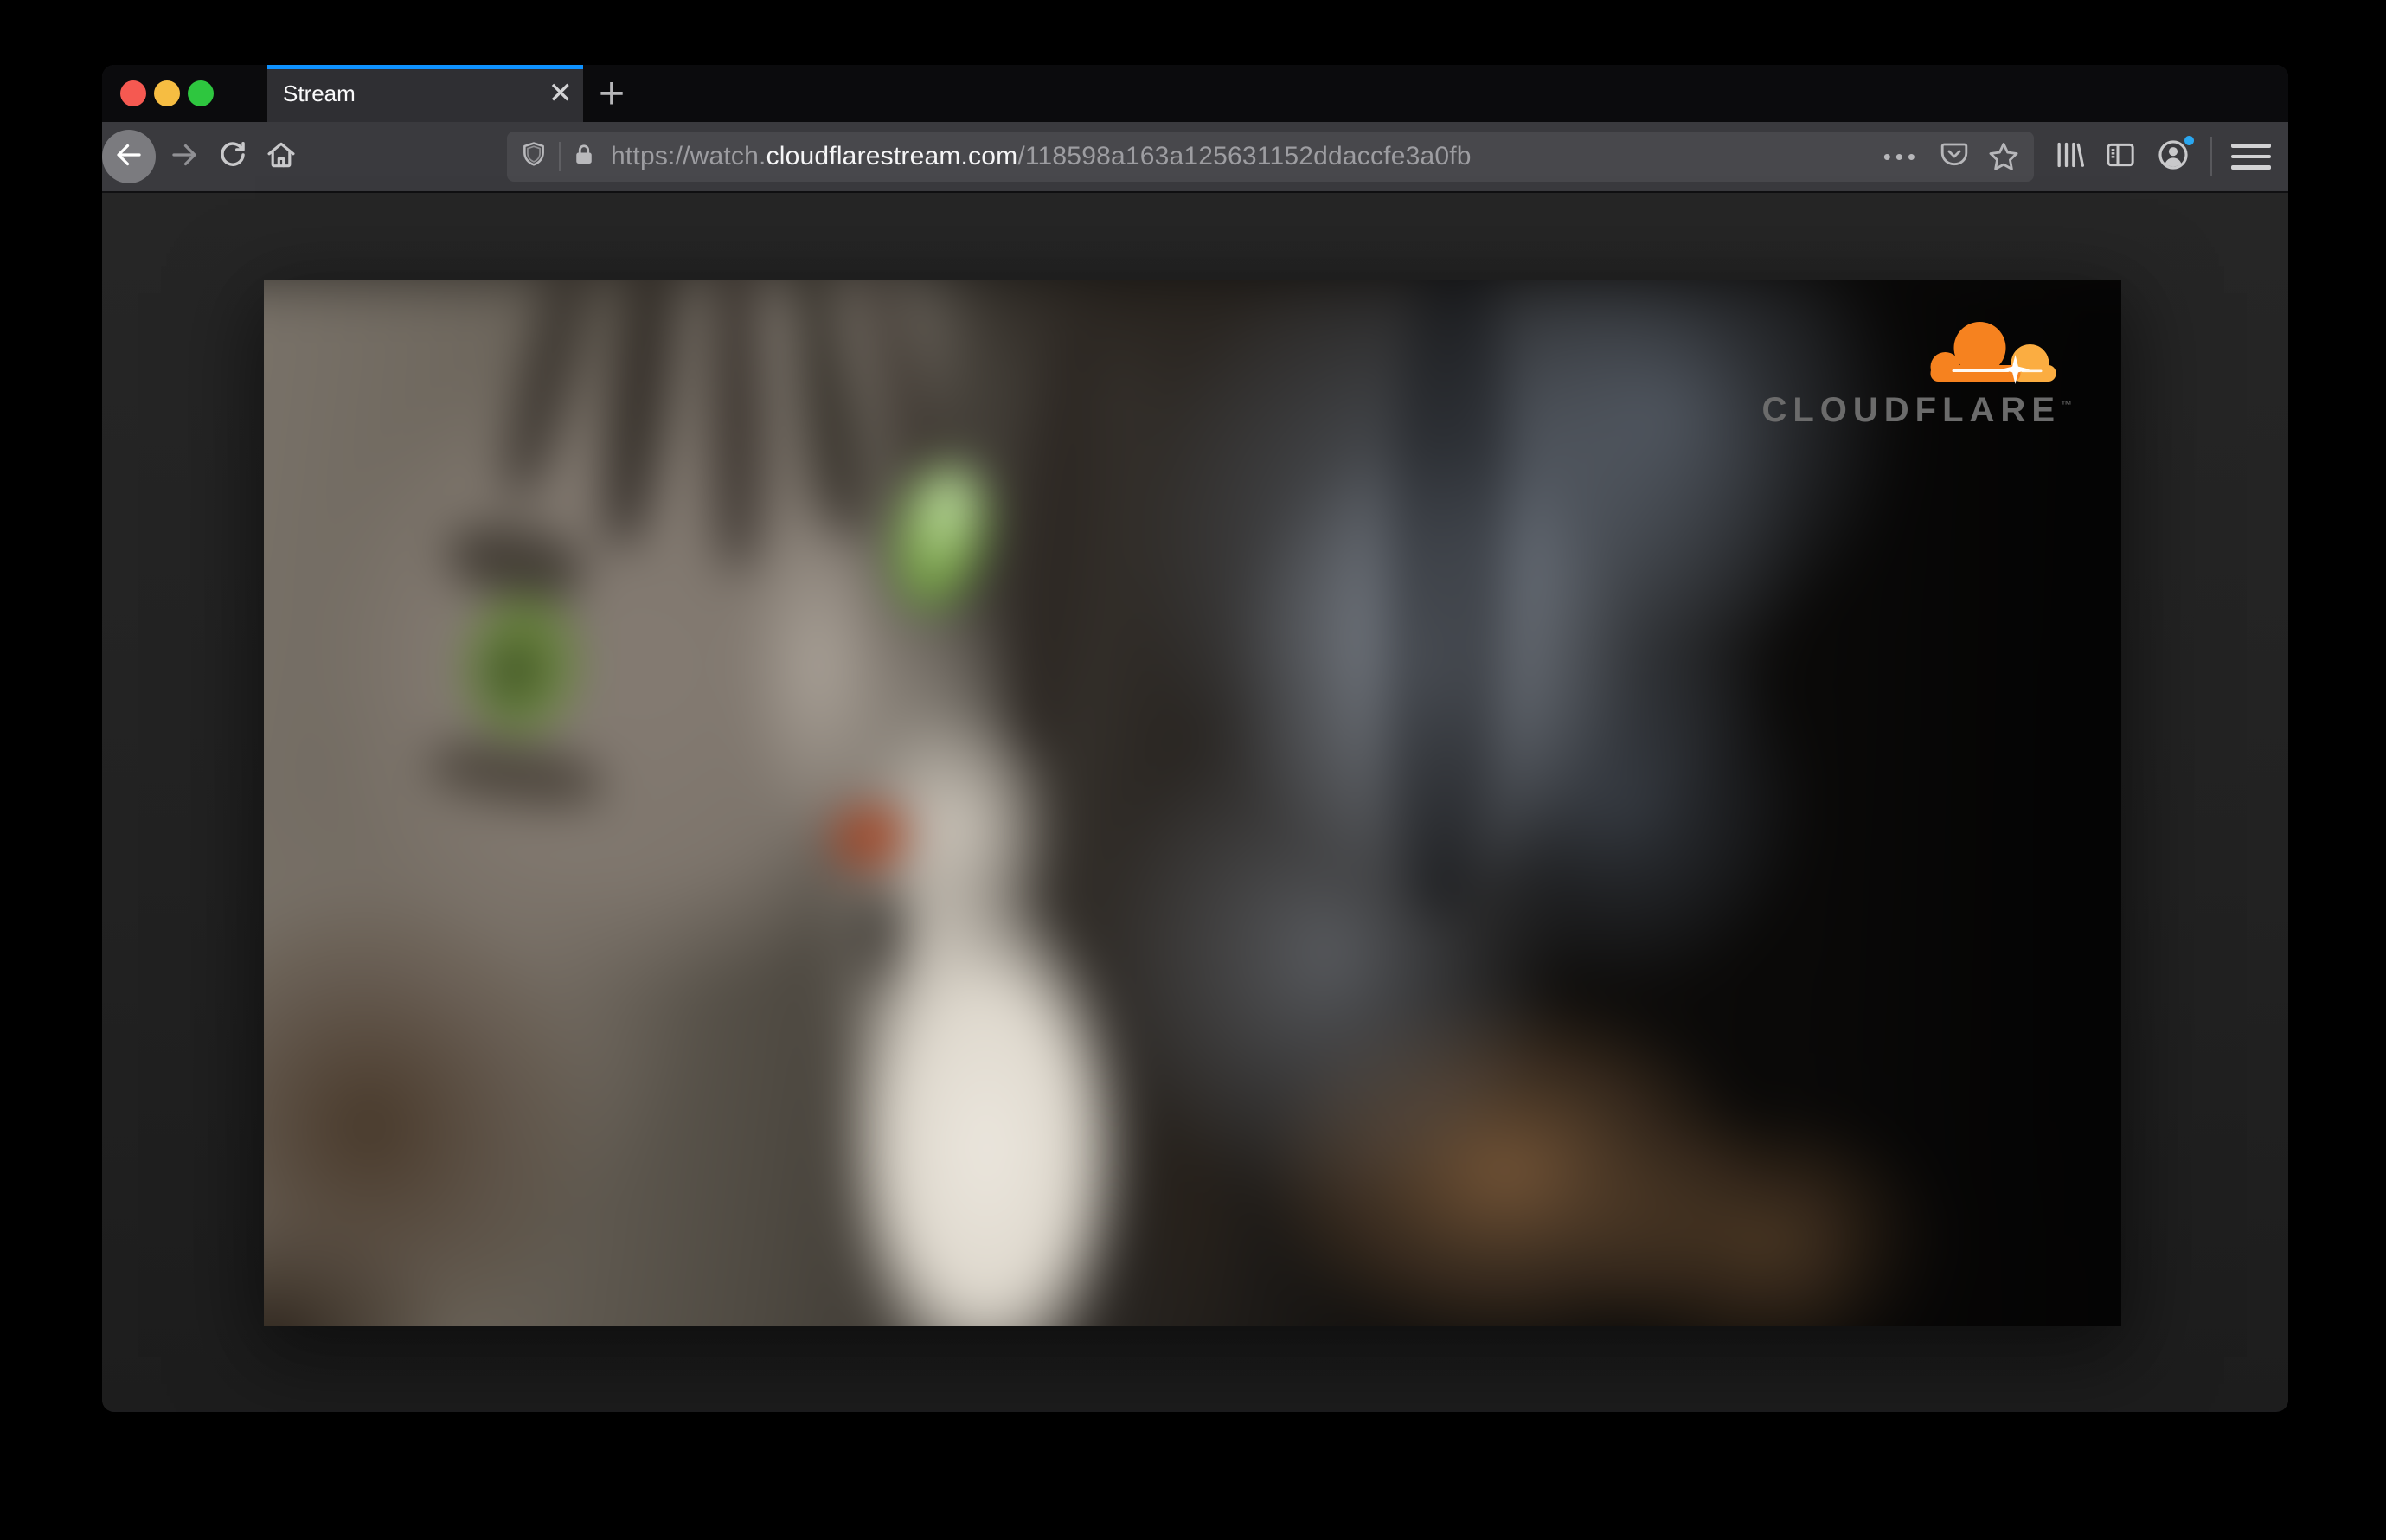 The height and width of the screenshot is (1540, 2386). What do you see at coordinates (1995, 352) in the screenshot?
I see `cloudflare-cloud-logo-icon` at bounding box center [1995, 352].